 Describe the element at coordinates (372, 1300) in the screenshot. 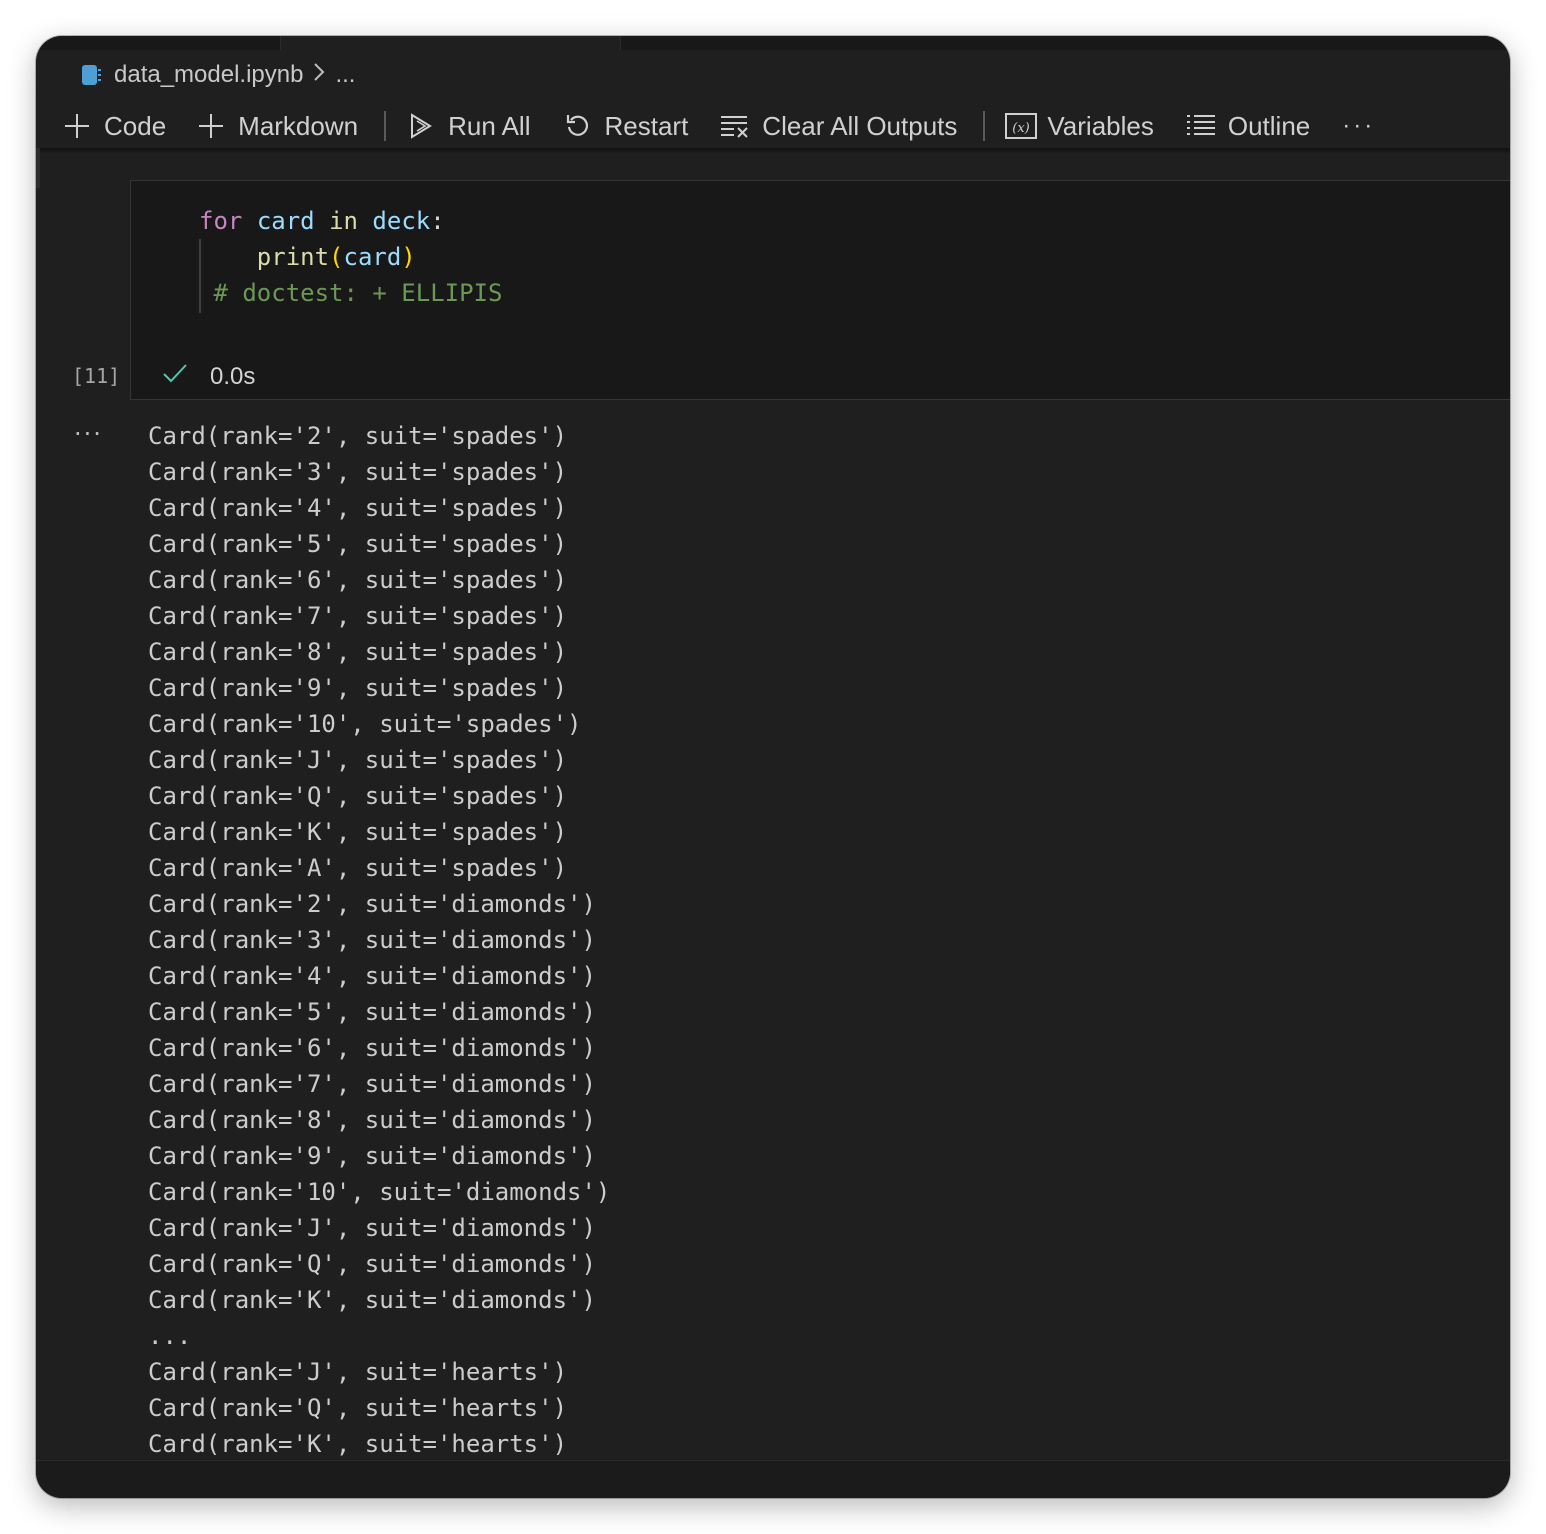

I see `output-line: Card(rank='K', suit='diamonds')` at that location.